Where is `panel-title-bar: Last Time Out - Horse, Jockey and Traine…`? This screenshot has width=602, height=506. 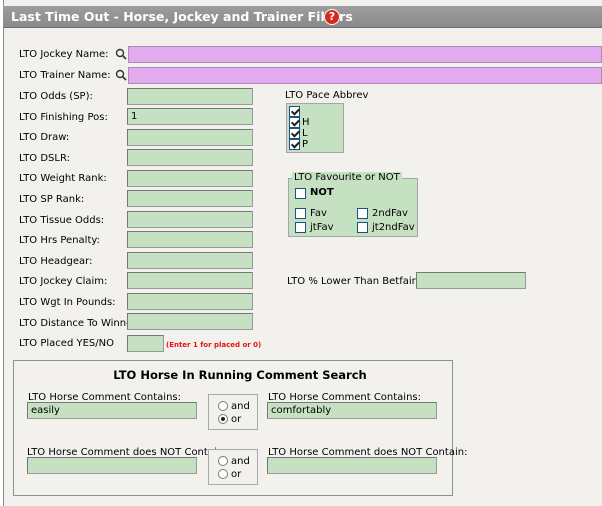 panel-title-bar: Last Time Out - Horse, Jockey and Traine… is located at coordinates (302, 17).